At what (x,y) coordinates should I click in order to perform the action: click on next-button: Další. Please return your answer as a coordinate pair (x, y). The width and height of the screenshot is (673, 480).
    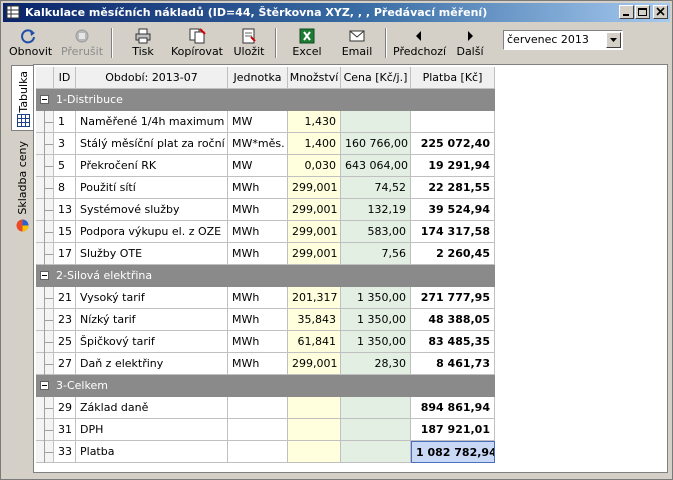
    Looking at the image, I should click on (470, 43).